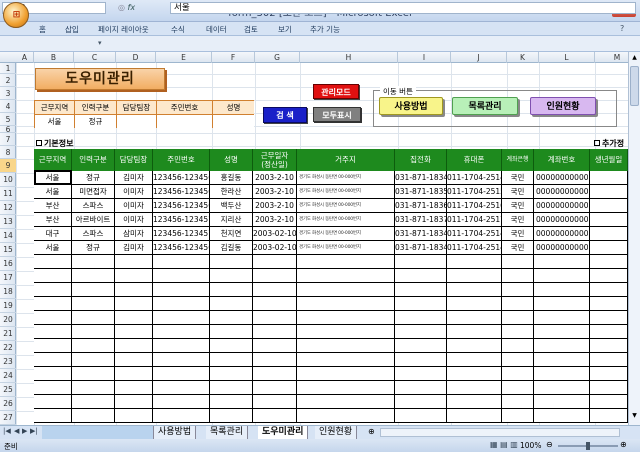 Image resolution: width=640 pixels, height=452 pixels. I want to click on row-header: 3, so click(8, 93).